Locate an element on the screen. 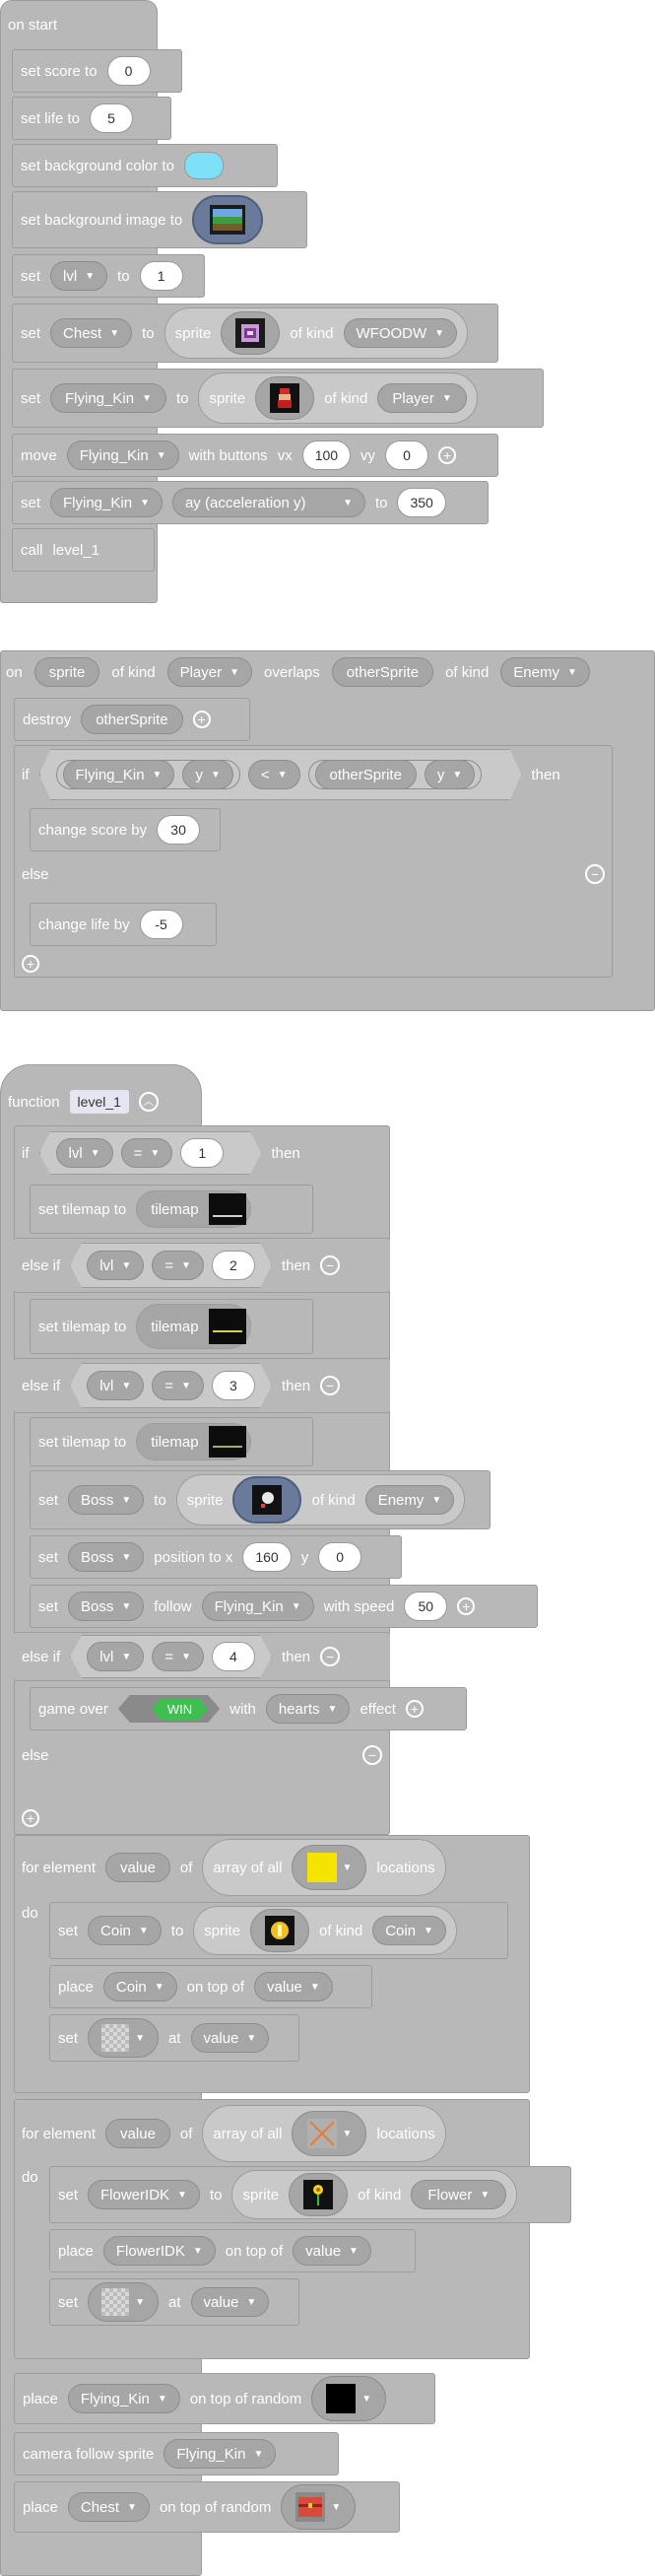 The height and width of the screenshot is (2576, 655). boss-y-input: 0 is located at coordinates (340, 1557).